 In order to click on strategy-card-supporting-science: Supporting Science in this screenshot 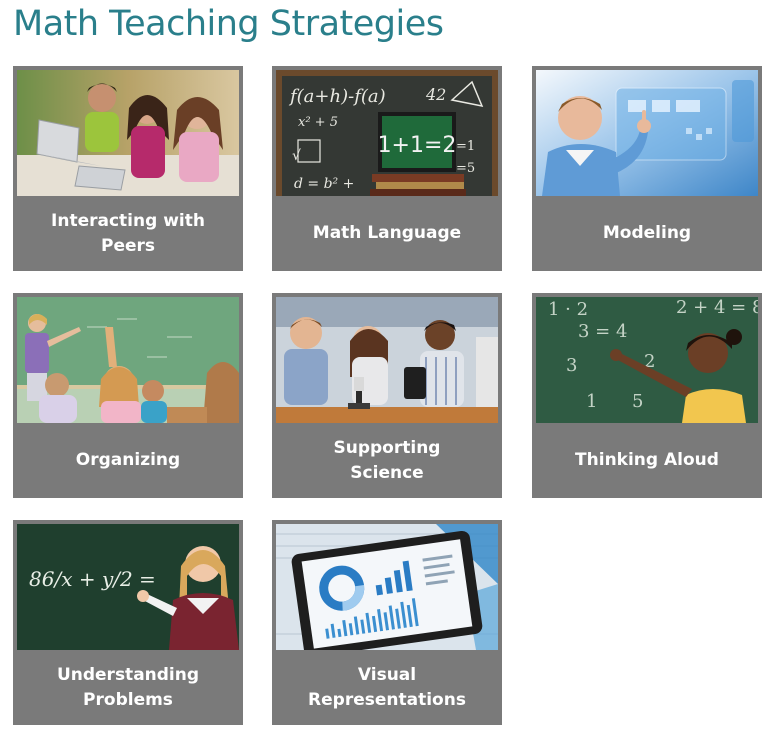, I will do `click(387, 395)`.